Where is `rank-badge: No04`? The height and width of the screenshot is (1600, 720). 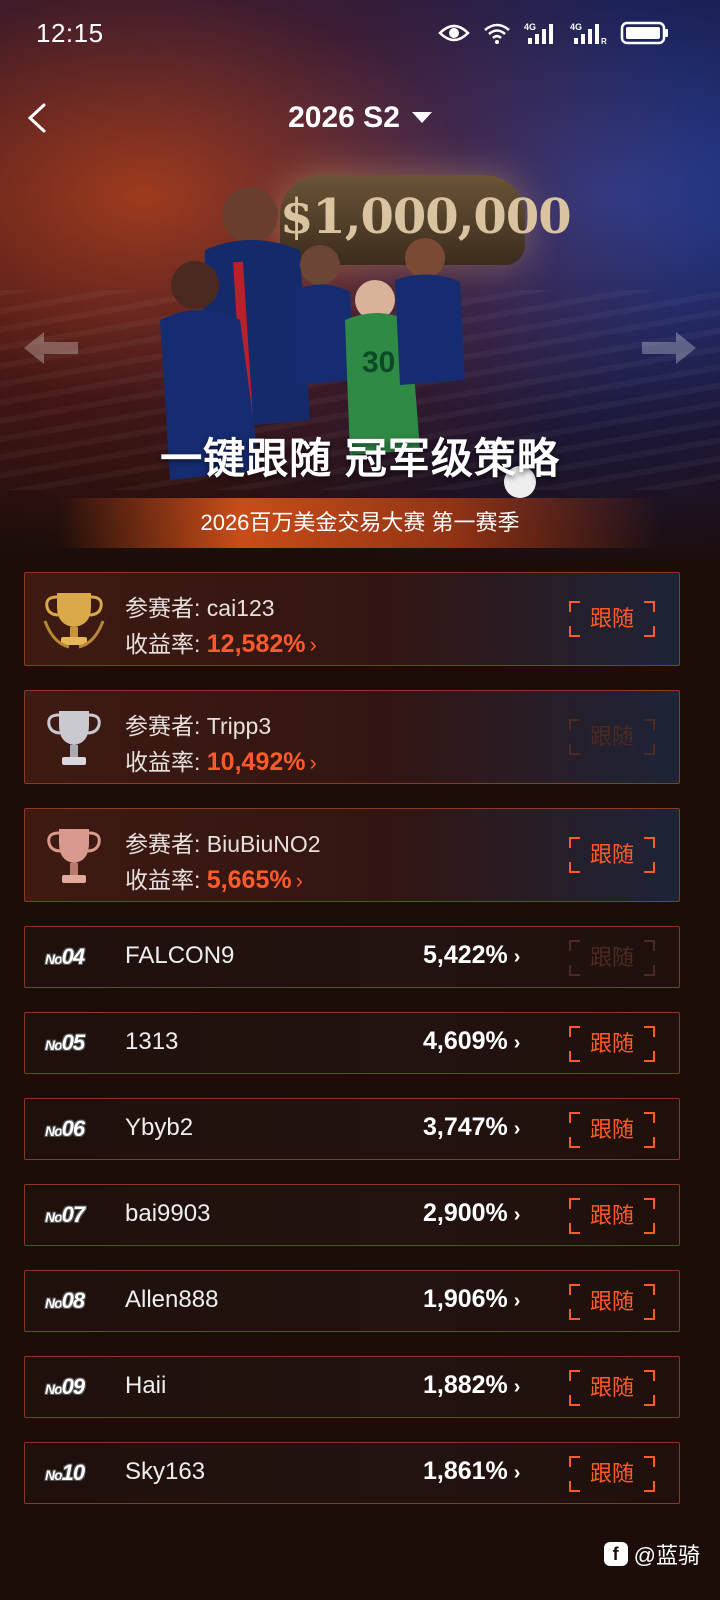 rank-badge: No04 is located at coordinates (65, 957).